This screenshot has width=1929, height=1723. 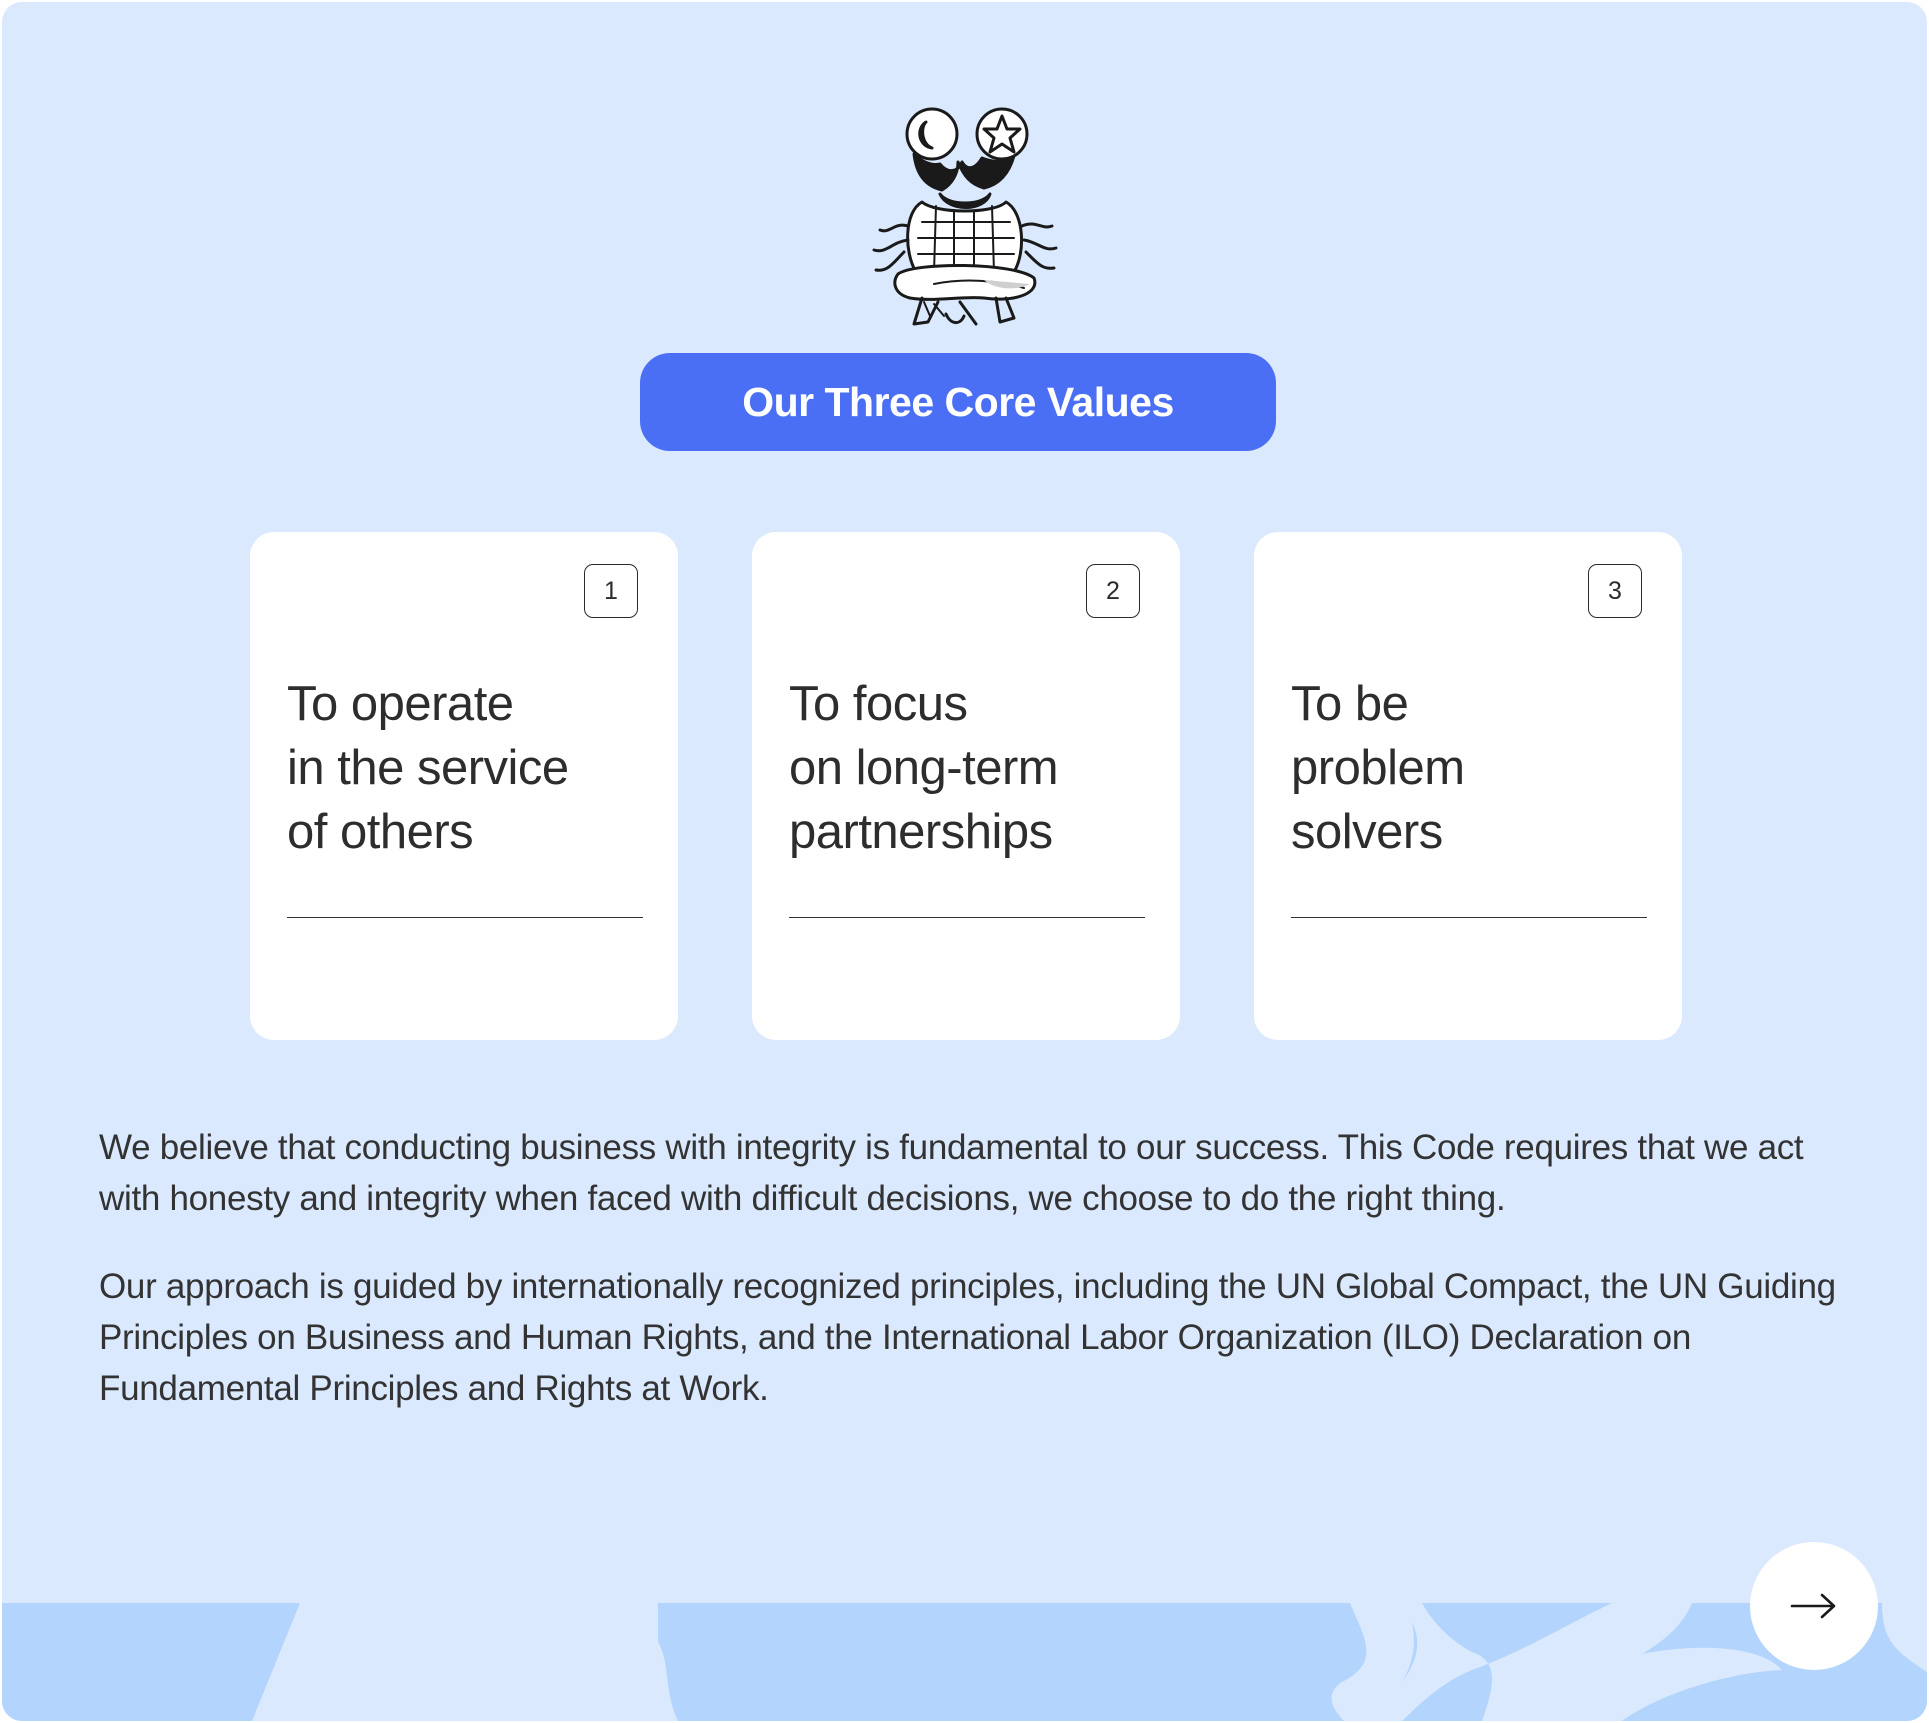 I want to click on value-card-2: 2 To focus on long-term partnerships, so click(x=966, y=786).